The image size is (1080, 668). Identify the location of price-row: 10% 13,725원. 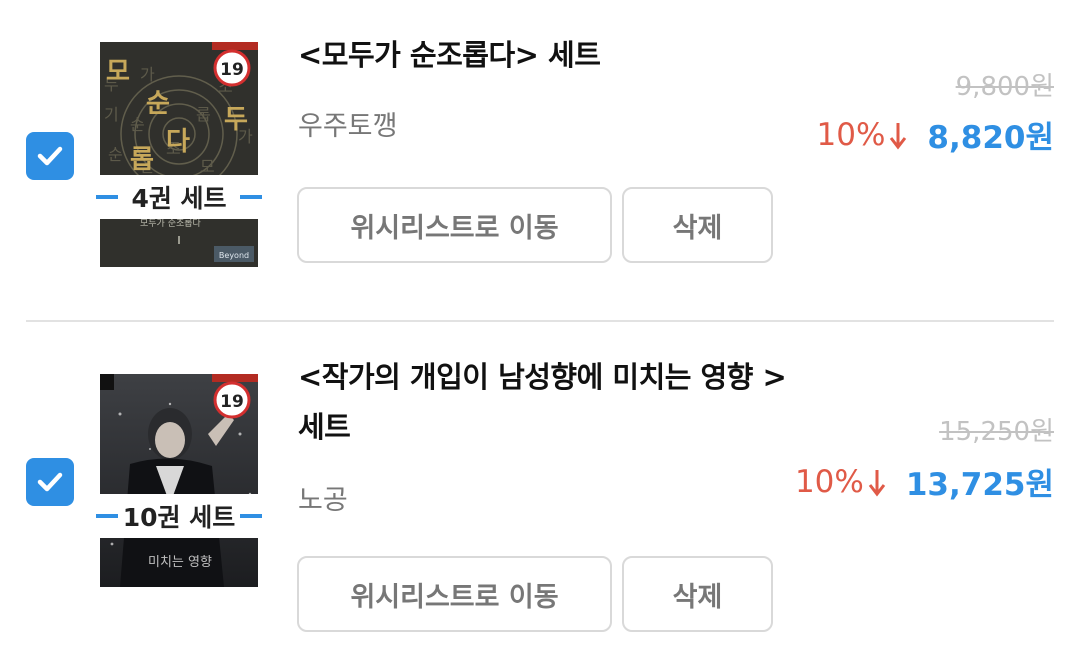
(924, 481).